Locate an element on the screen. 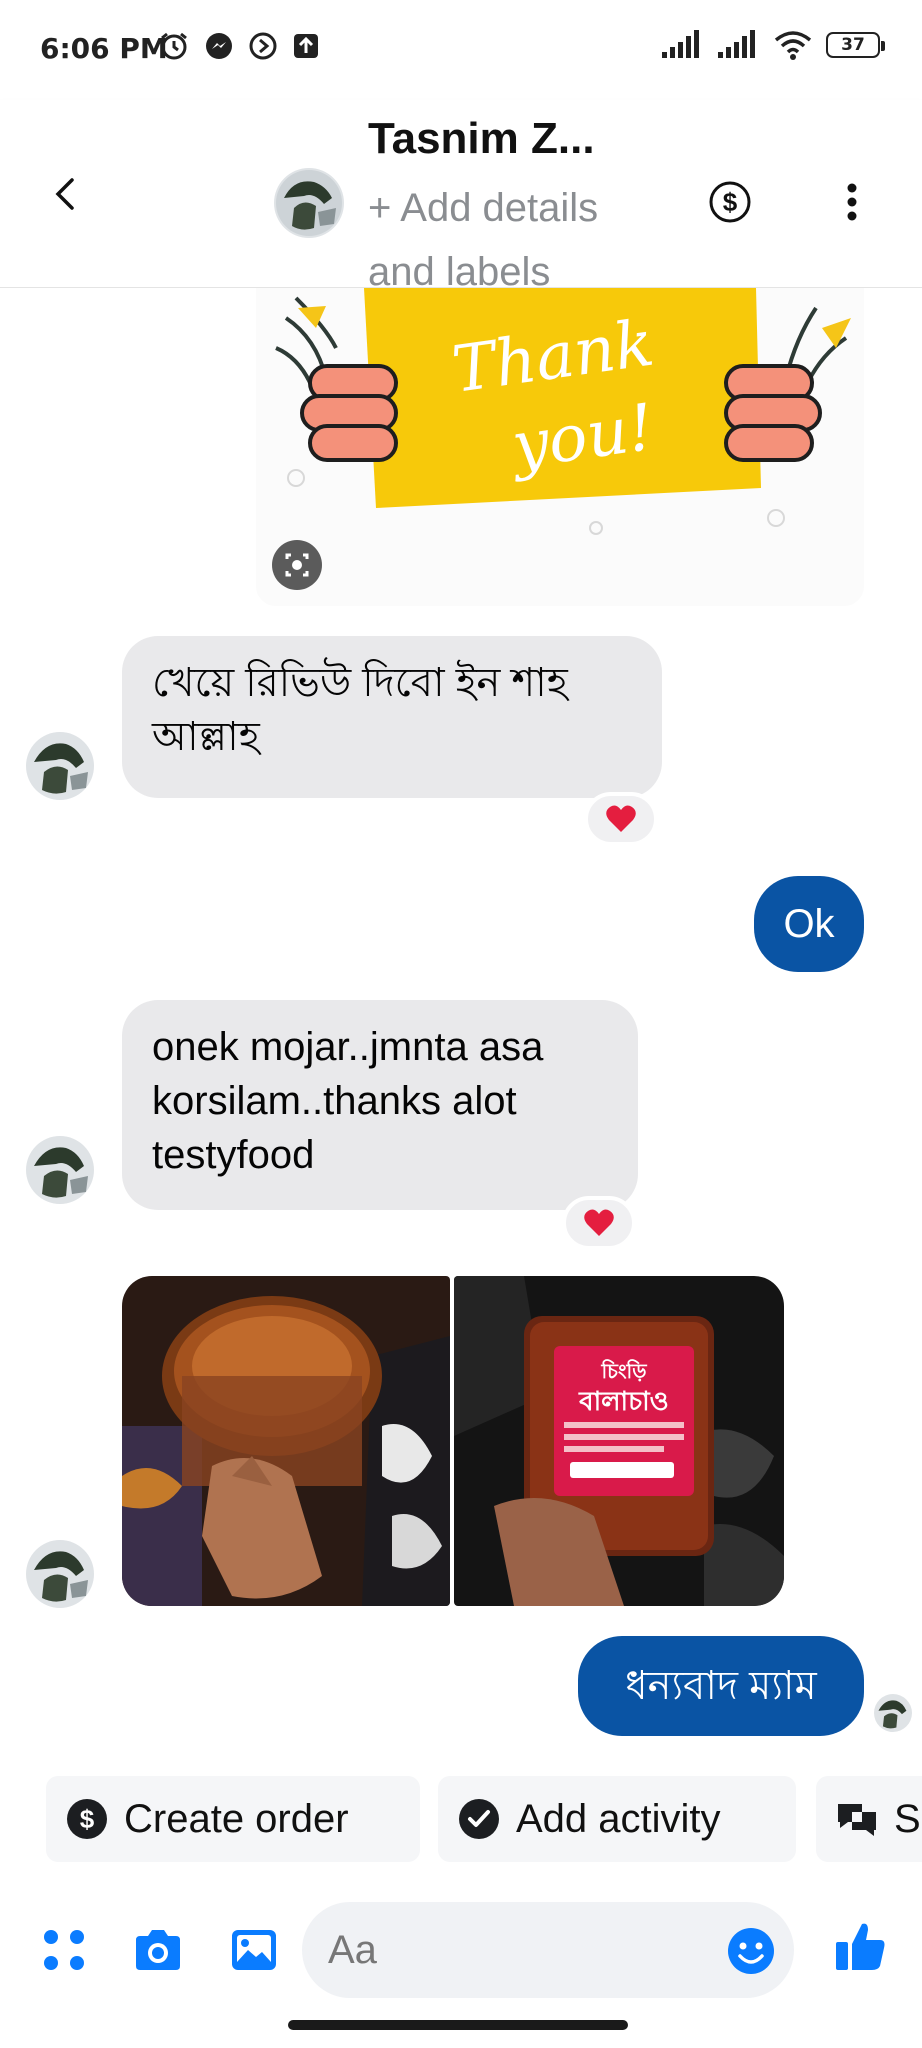 This screenshot has height=2048, width=922. check-circle-icon is located at coordinates (479, 1819).